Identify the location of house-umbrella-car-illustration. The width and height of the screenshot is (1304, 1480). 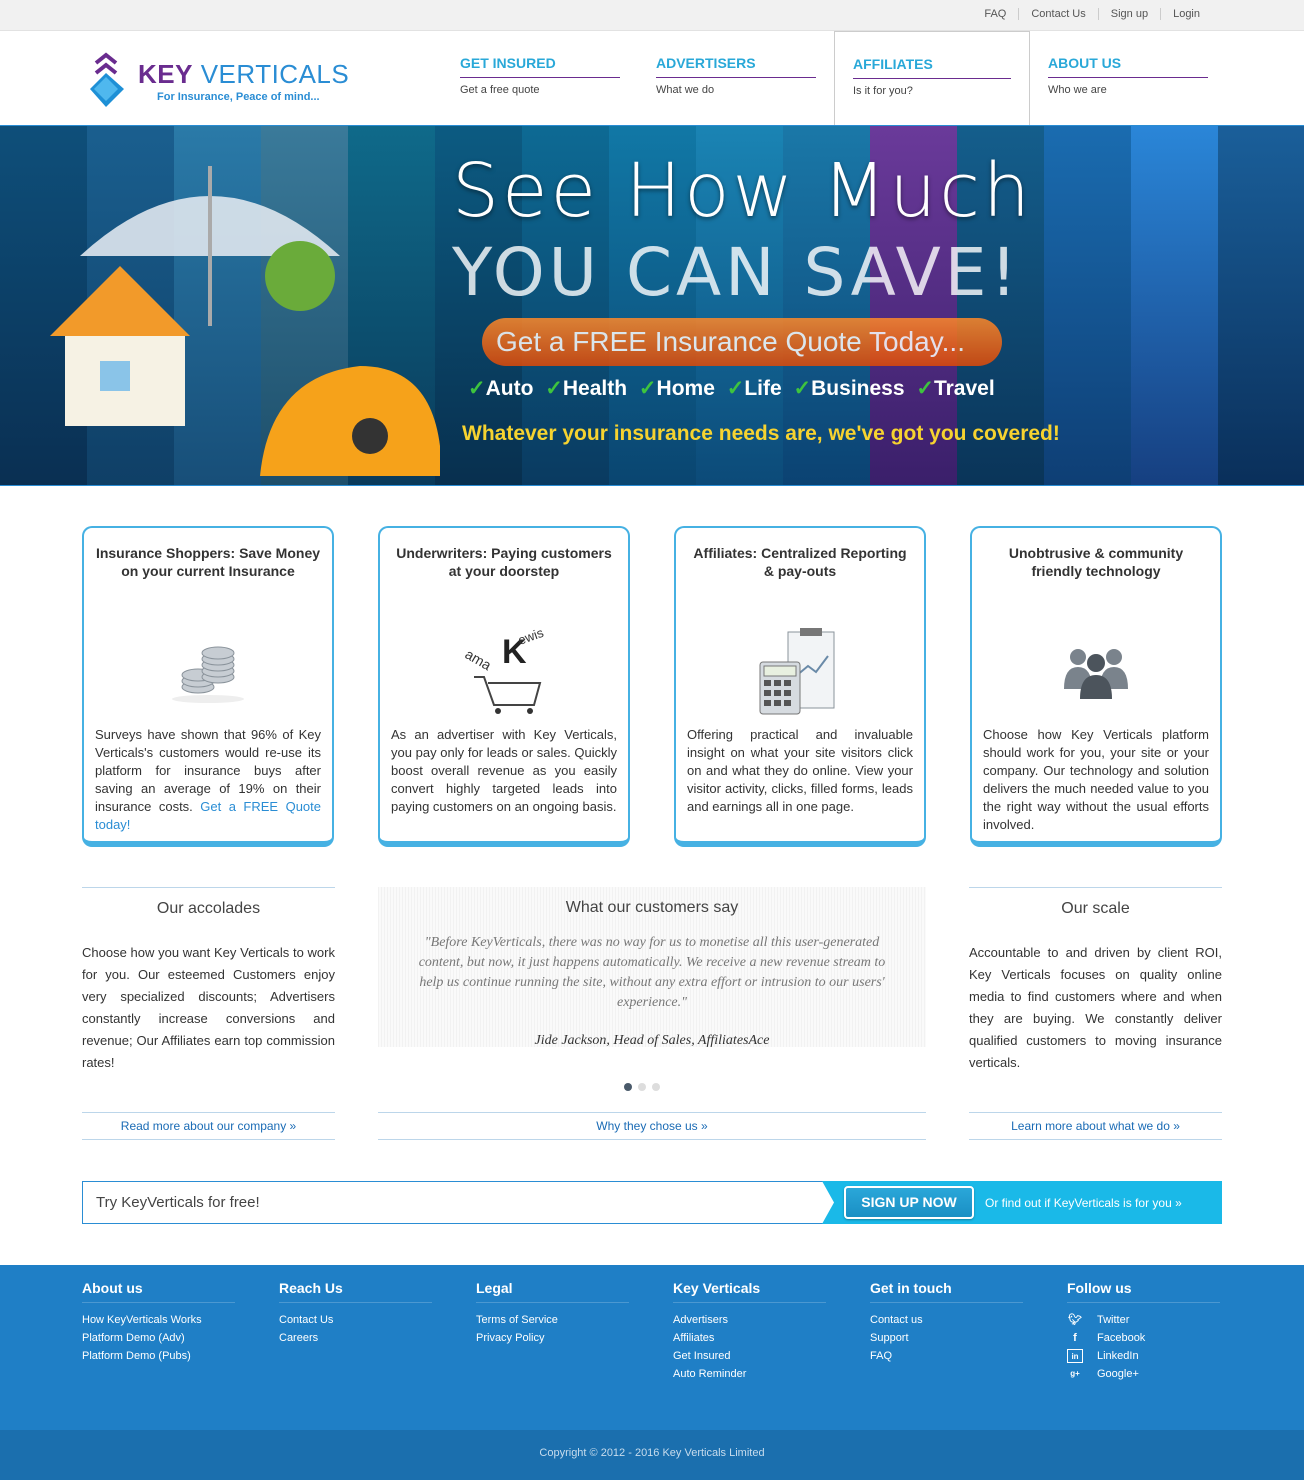
(245, 321).